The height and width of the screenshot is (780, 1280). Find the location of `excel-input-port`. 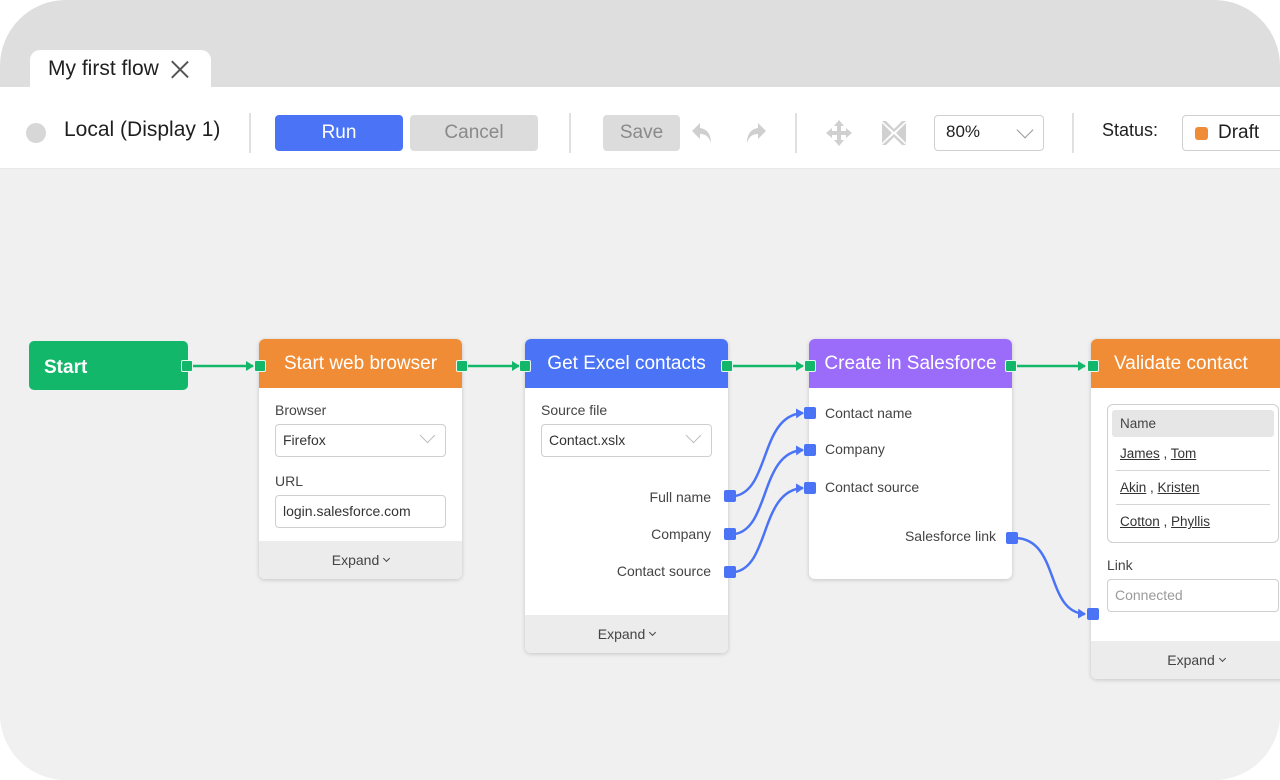

excel-input-port is located at coordinates (525, 366).